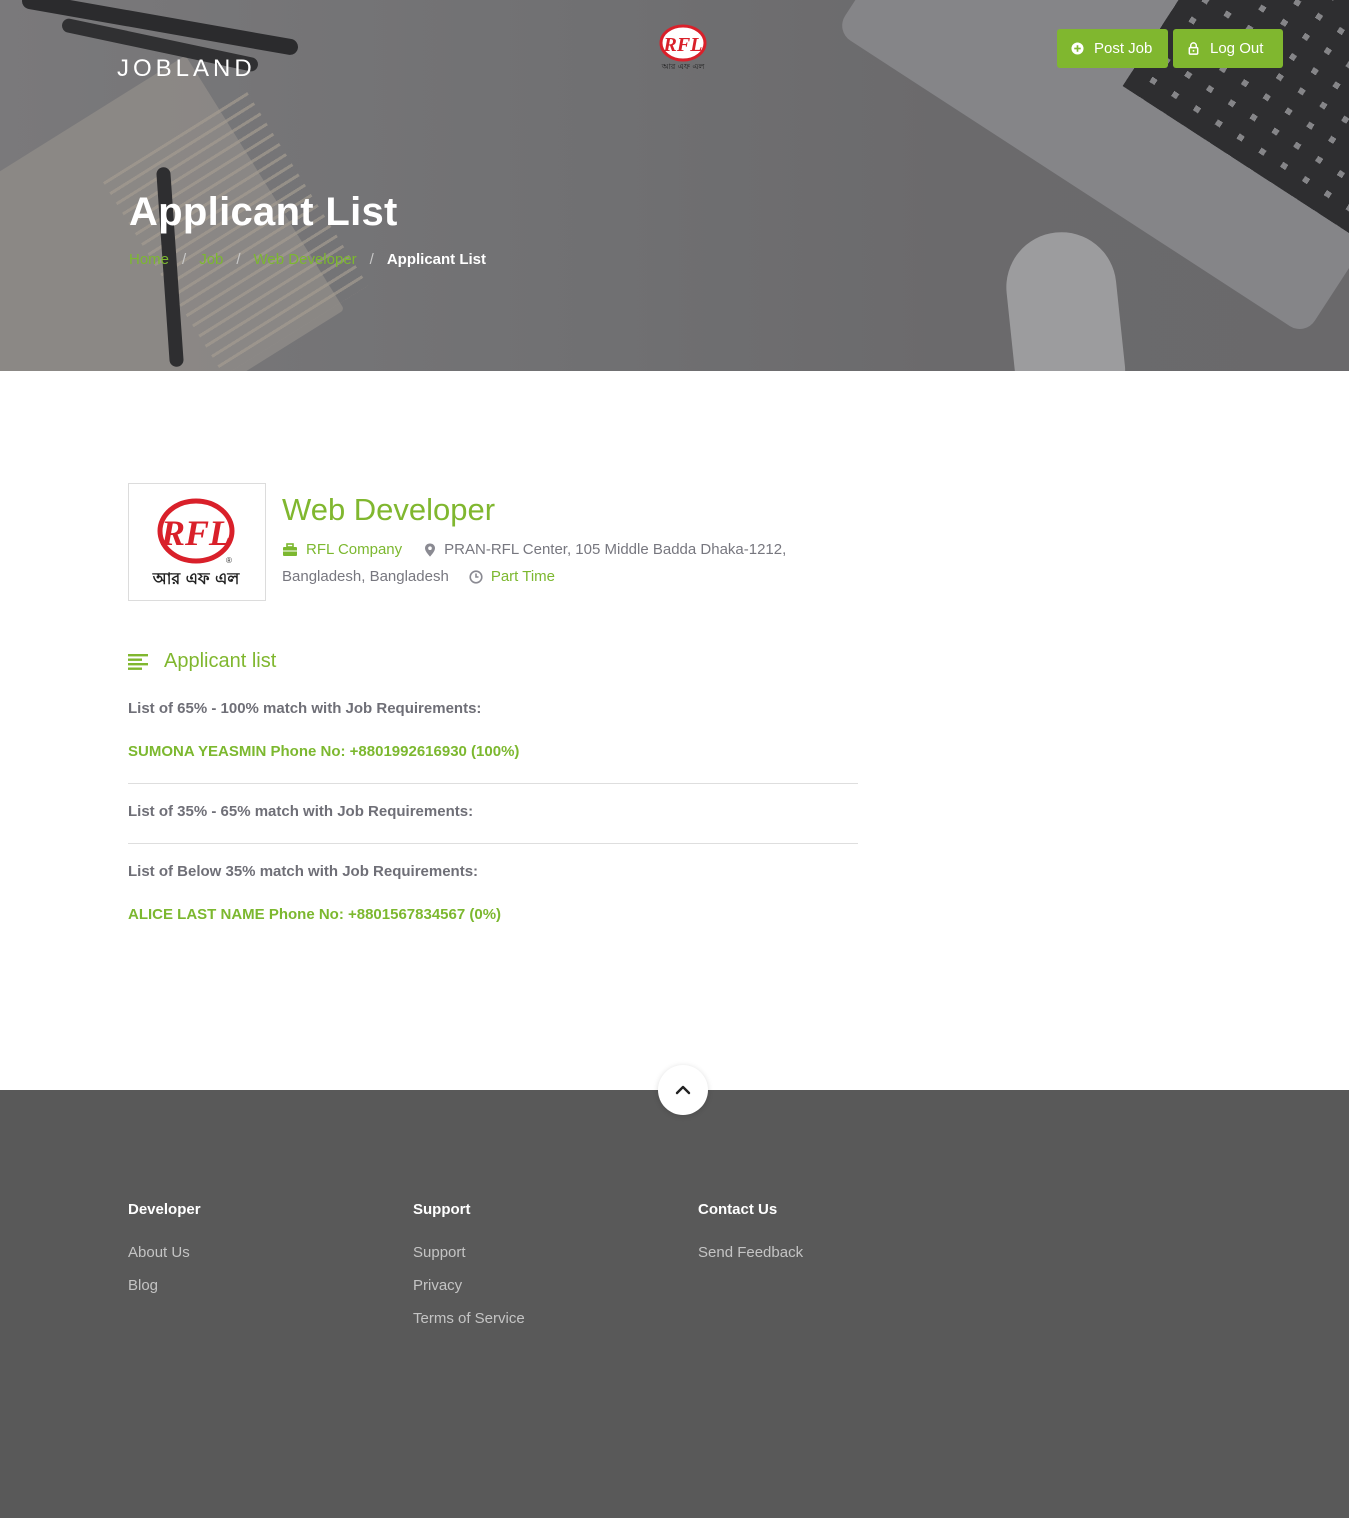 The image size is (1349, 1518). Describe the element at coordinates (469, 1252) in the screenshot. I see `footer-link-support: Support` at that location.